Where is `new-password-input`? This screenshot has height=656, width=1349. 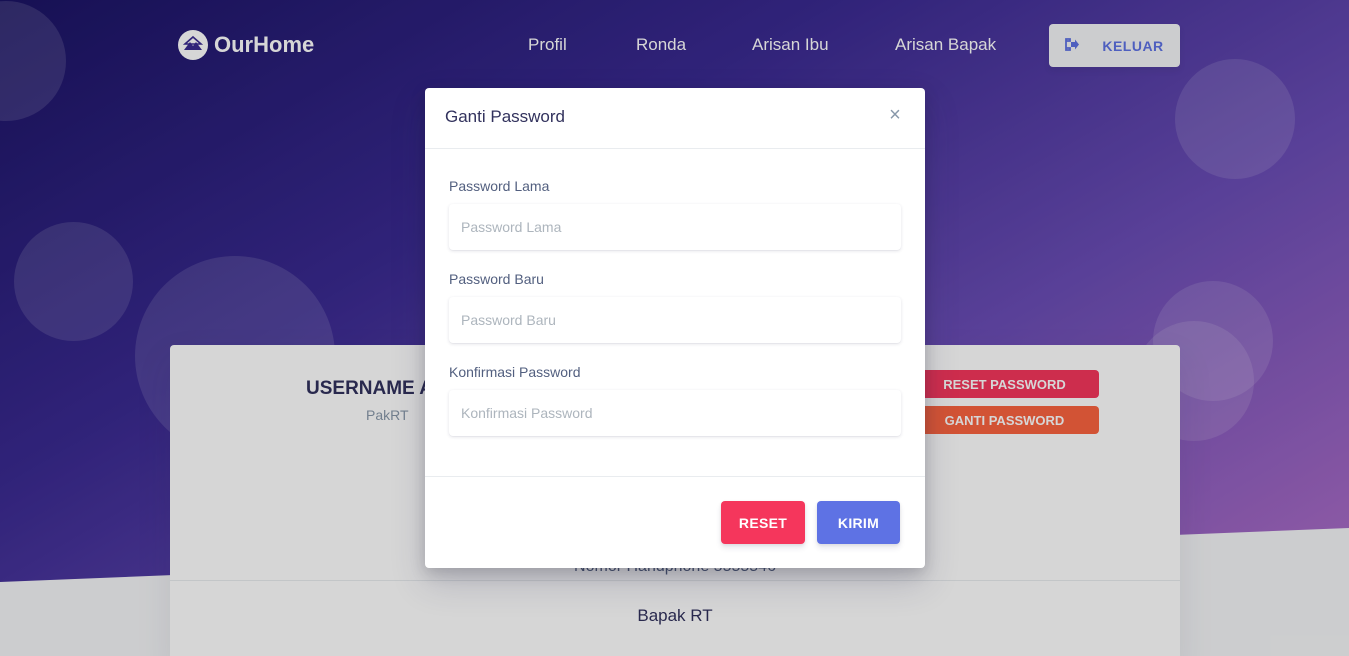
new-password-input is located at coordinates (675, 320).